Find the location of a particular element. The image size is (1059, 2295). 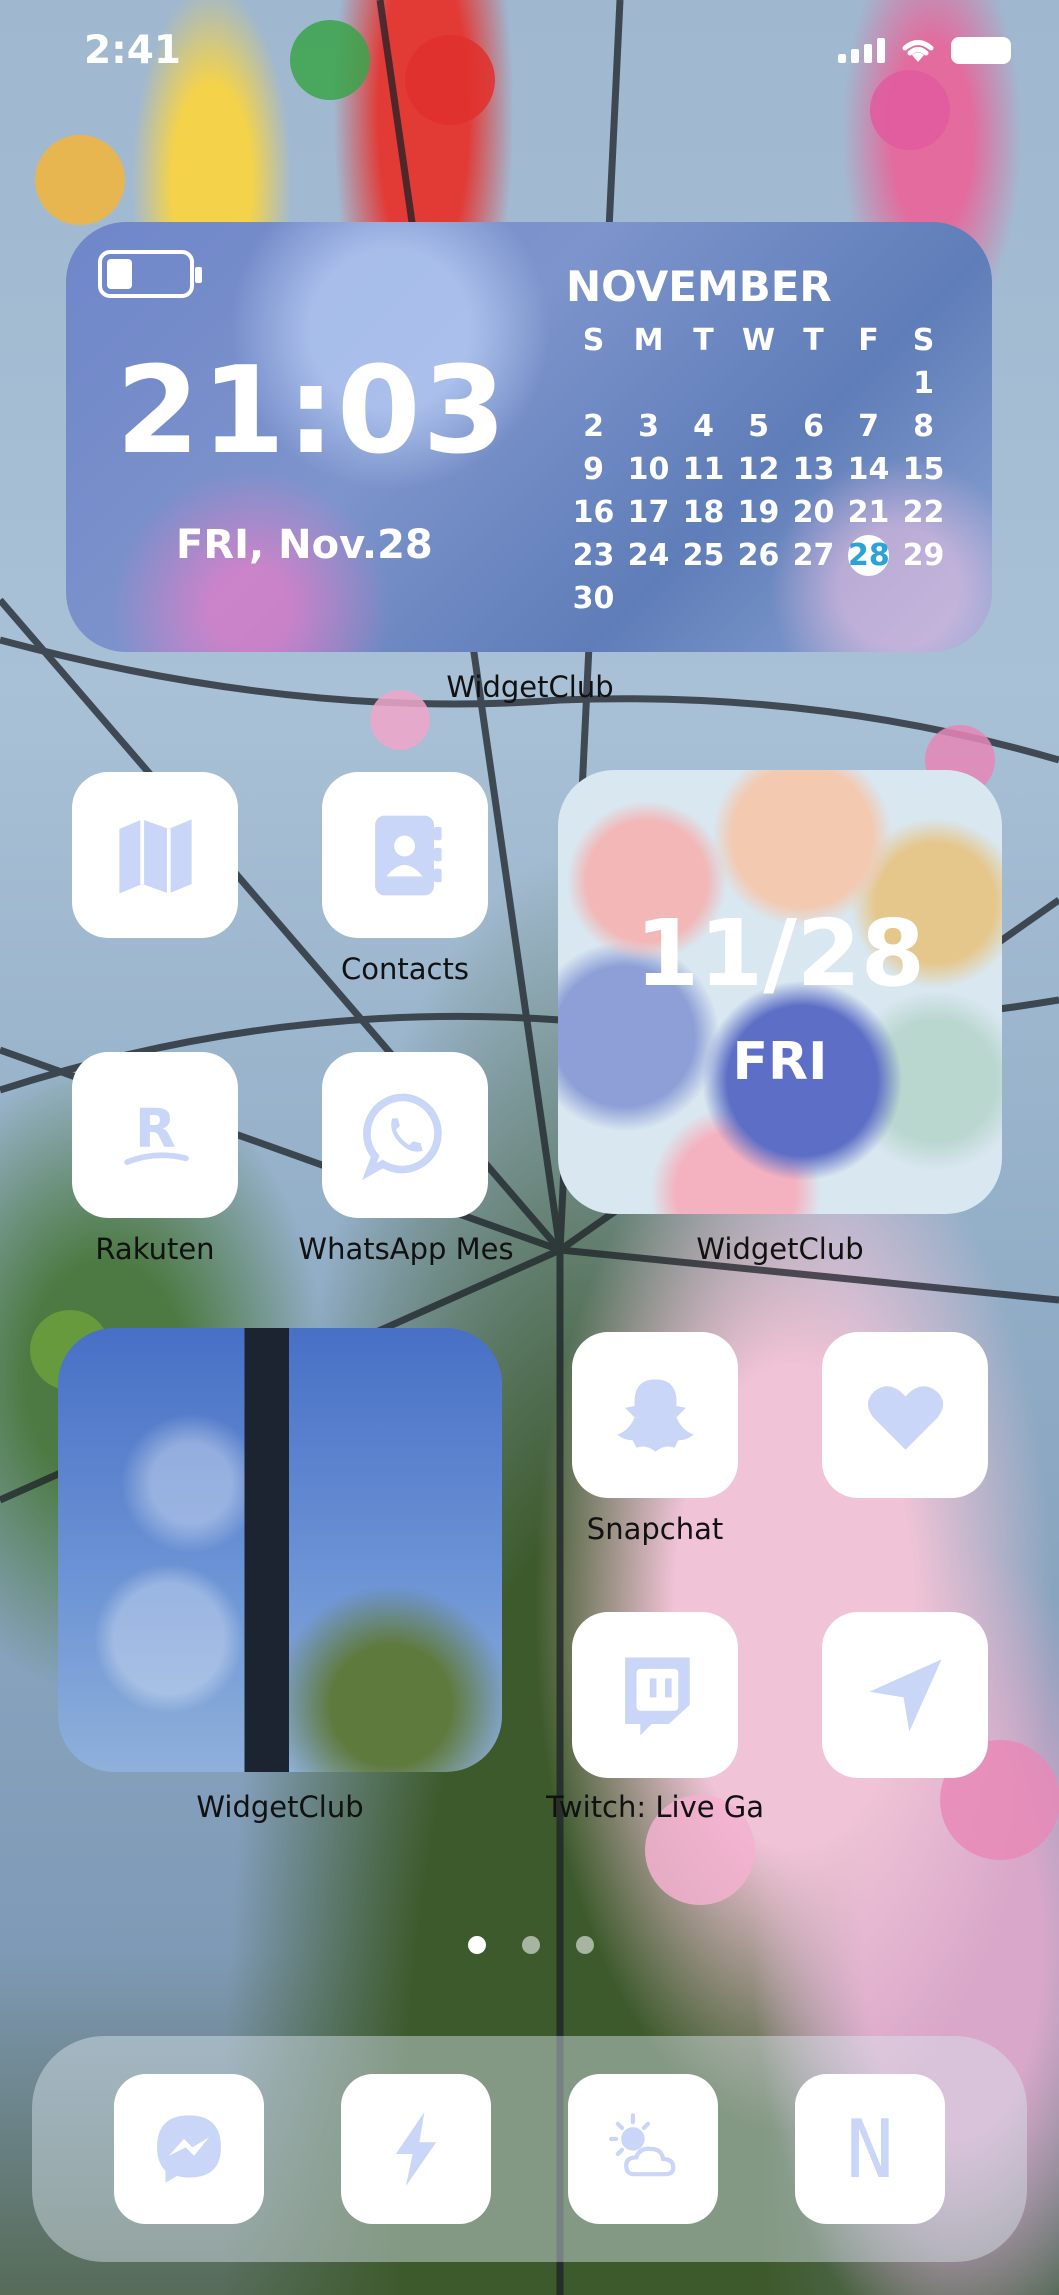

calendar-day: 1 is located at coordinates (923, 383).